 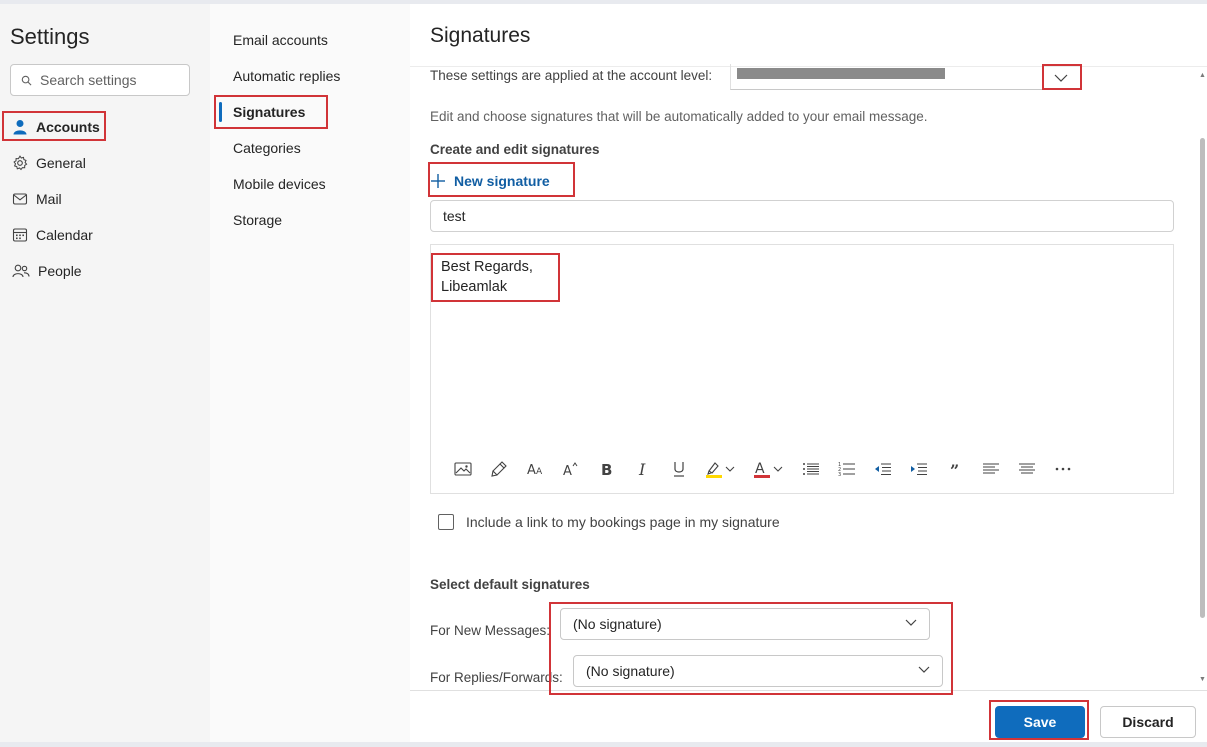 I want to click on nav-calendar: Calendar, so click(x=52, y=235).